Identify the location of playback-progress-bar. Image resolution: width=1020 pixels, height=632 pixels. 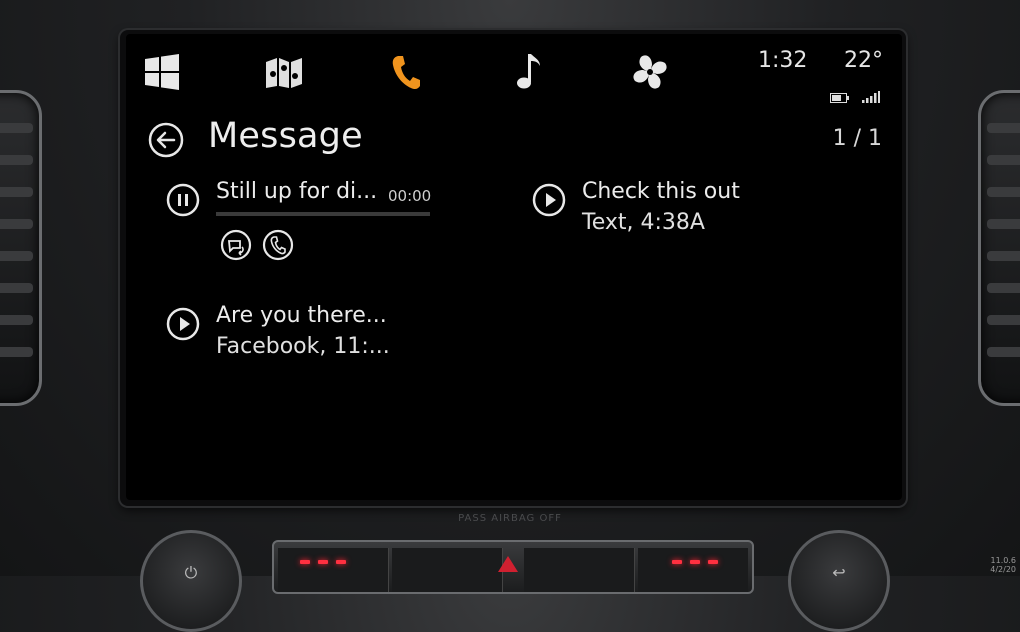
(323, 214).